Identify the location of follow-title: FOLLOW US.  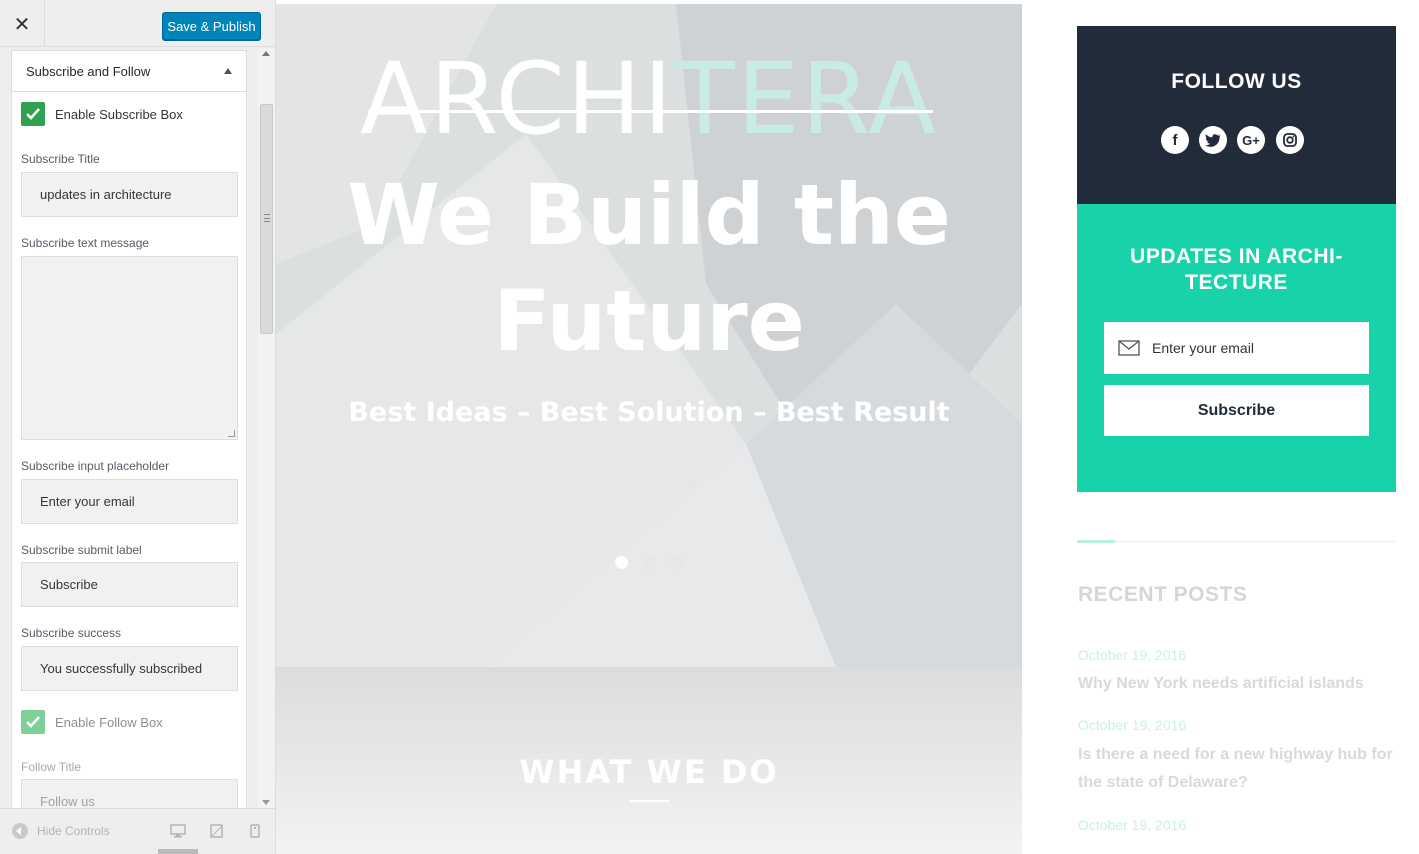
(1236, 81).